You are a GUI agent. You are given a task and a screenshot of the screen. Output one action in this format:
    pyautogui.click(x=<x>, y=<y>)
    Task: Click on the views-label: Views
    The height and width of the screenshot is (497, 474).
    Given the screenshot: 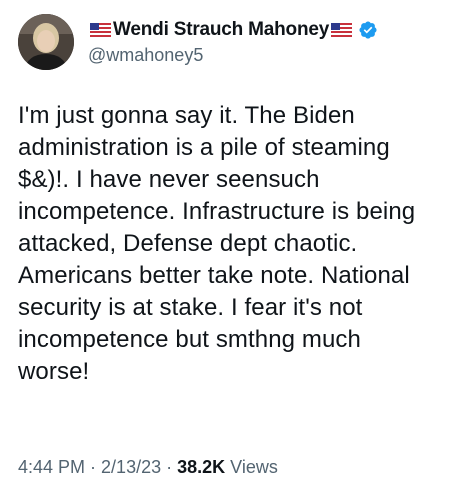 What is the action you would take?
    pyautogui.click(x=251, y=467)
    